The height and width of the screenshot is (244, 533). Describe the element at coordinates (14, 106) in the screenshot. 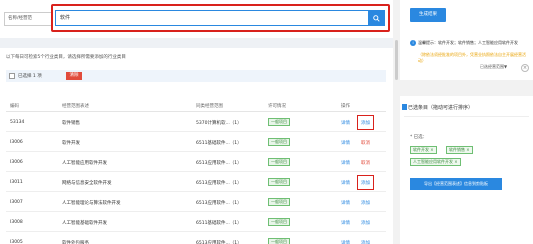

I see `col-code: 编码` at that location.